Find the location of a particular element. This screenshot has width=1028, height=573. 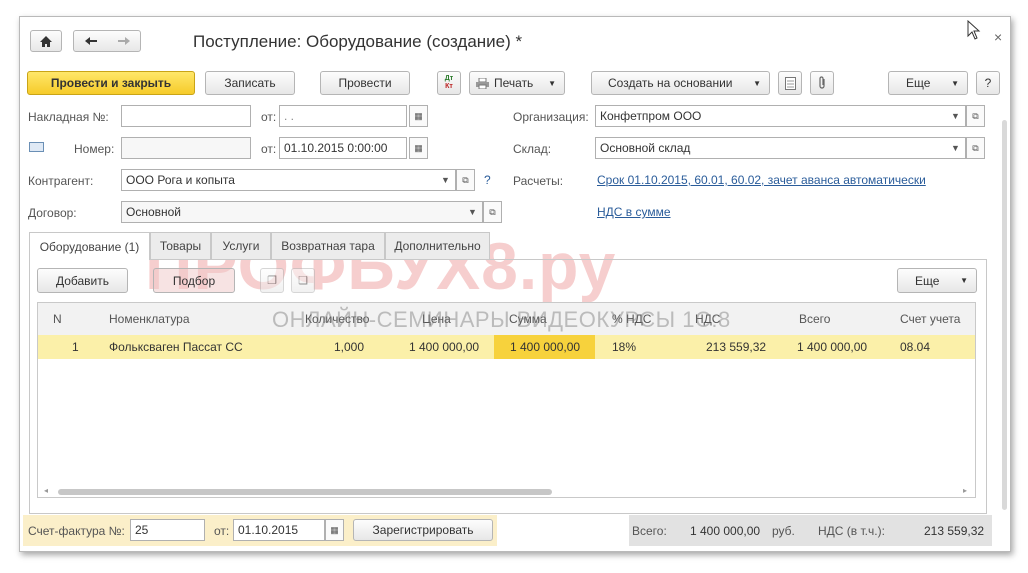

report-button is located at coordinates (790, 83).